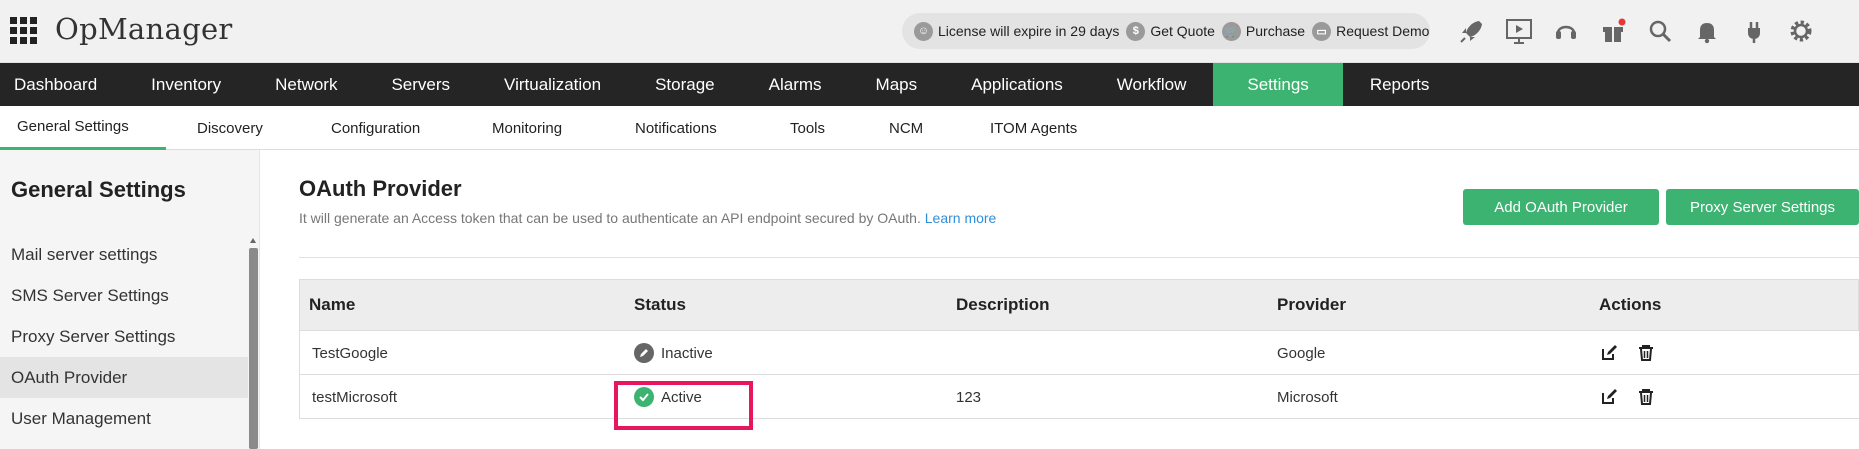 This screenshot has width=1859, height=449. I want to click on get-quote-label: Get Quote, so click(1182, 31).